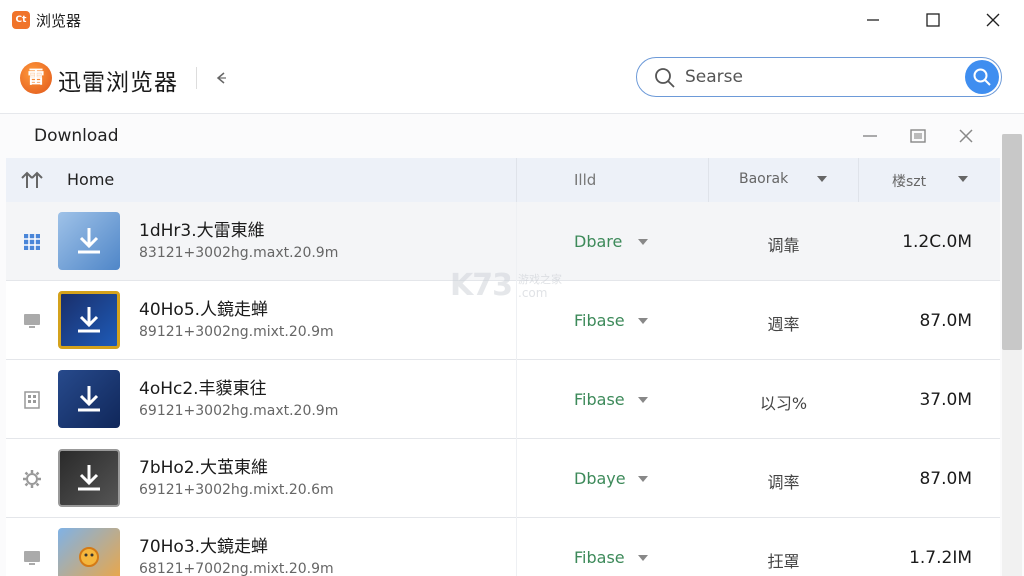 Image resolution: width=1024 pixels, height=576 pixels. Describe the element at coordinates (89, 557) in the screenshot. I see `sun-icon` at that location.